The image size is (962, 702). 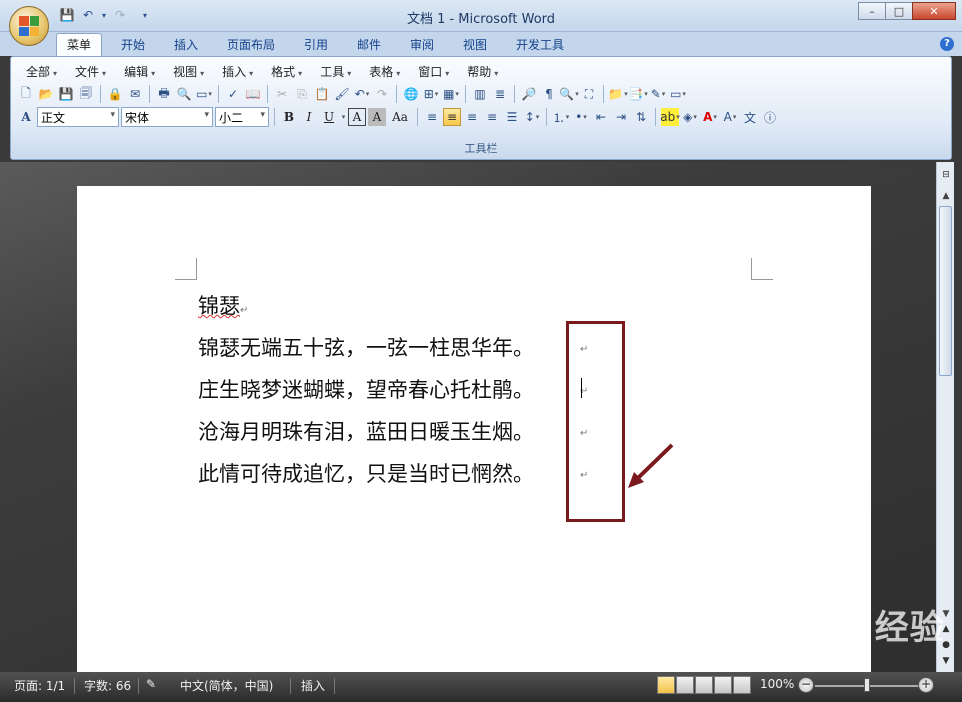 I want to click on menu-file: 文件, so click(x=90, y=71).